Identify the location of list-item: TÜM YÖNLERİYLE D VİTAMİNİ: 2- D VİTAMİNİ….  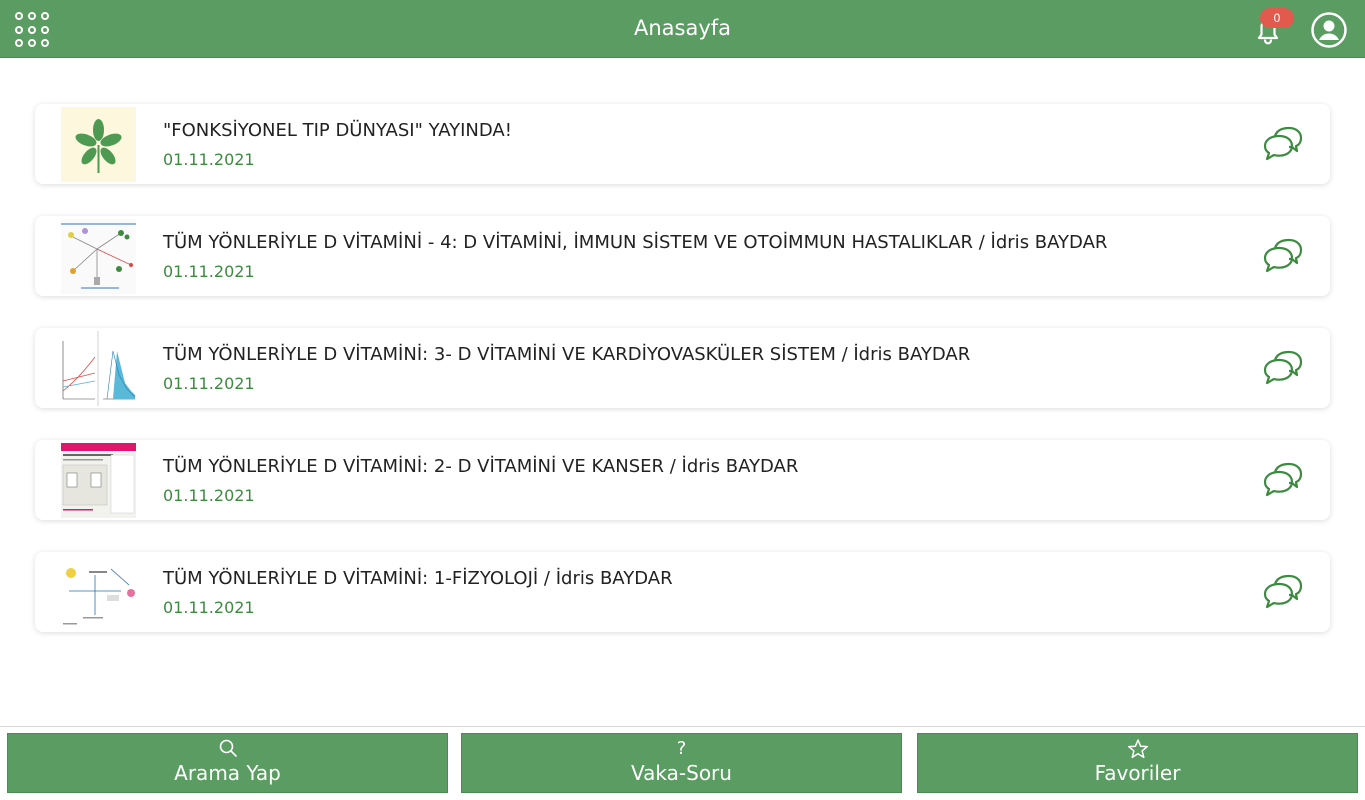
(682, 480).